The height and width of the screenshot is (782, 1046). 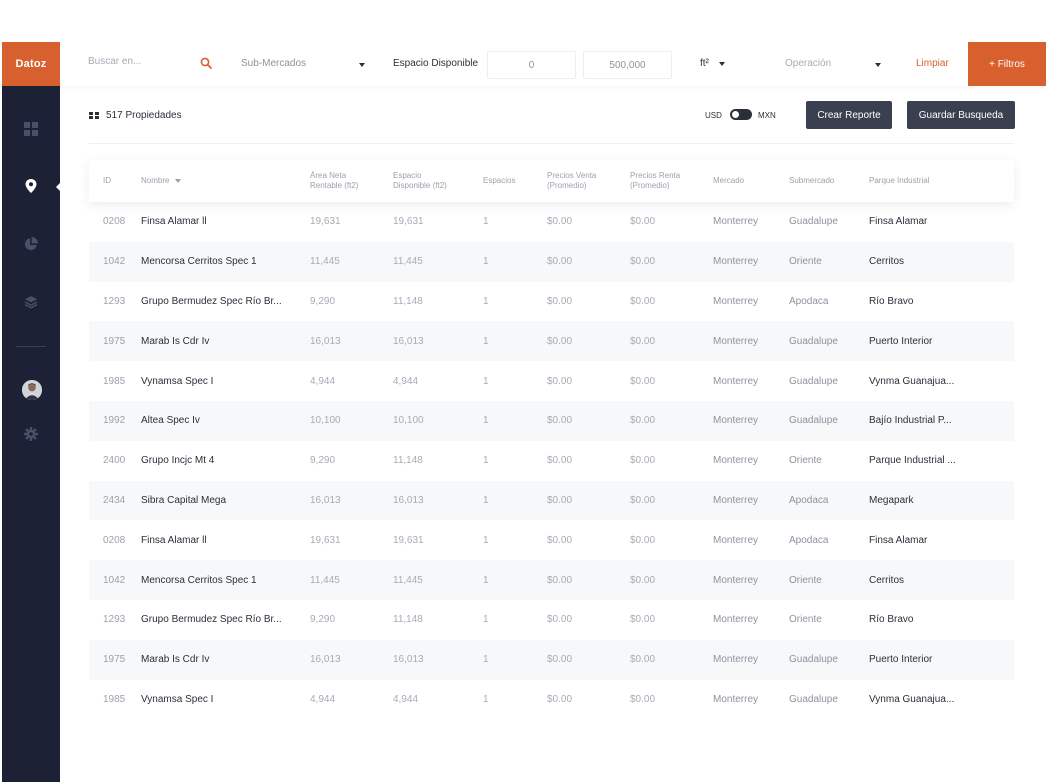 I want to click on col-parque: Parque Industrial, so click(x=899, y=181).